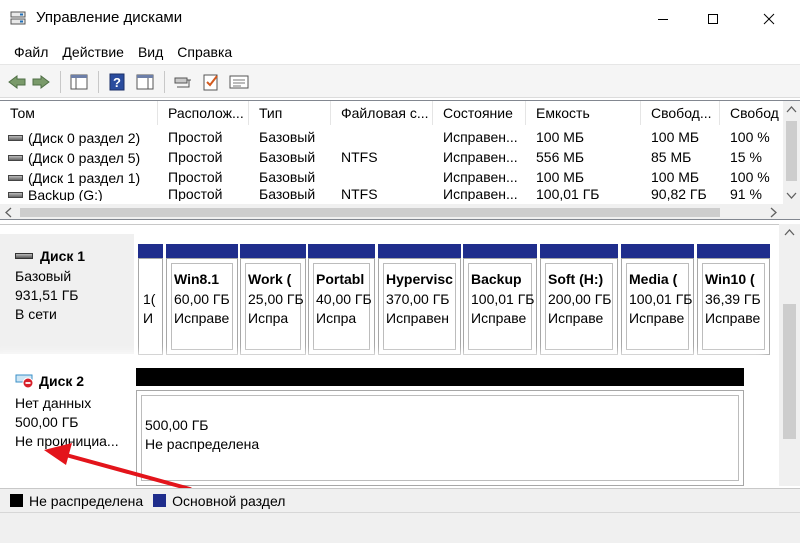 The width and height of the screenshot is (800, 543). What do you see at coordinates (118, 467) in the screenshot?
I see `annotation-arrow` at bounding box center [118, 467].